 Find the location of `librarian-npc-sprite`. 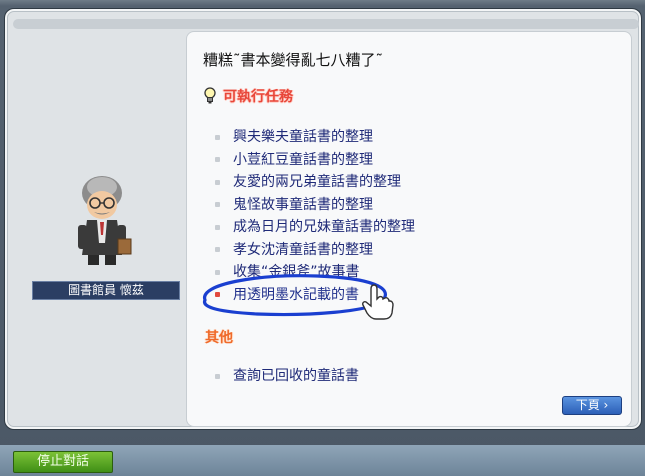

librarian-npc-sprite is located at coordinates (105, 220).